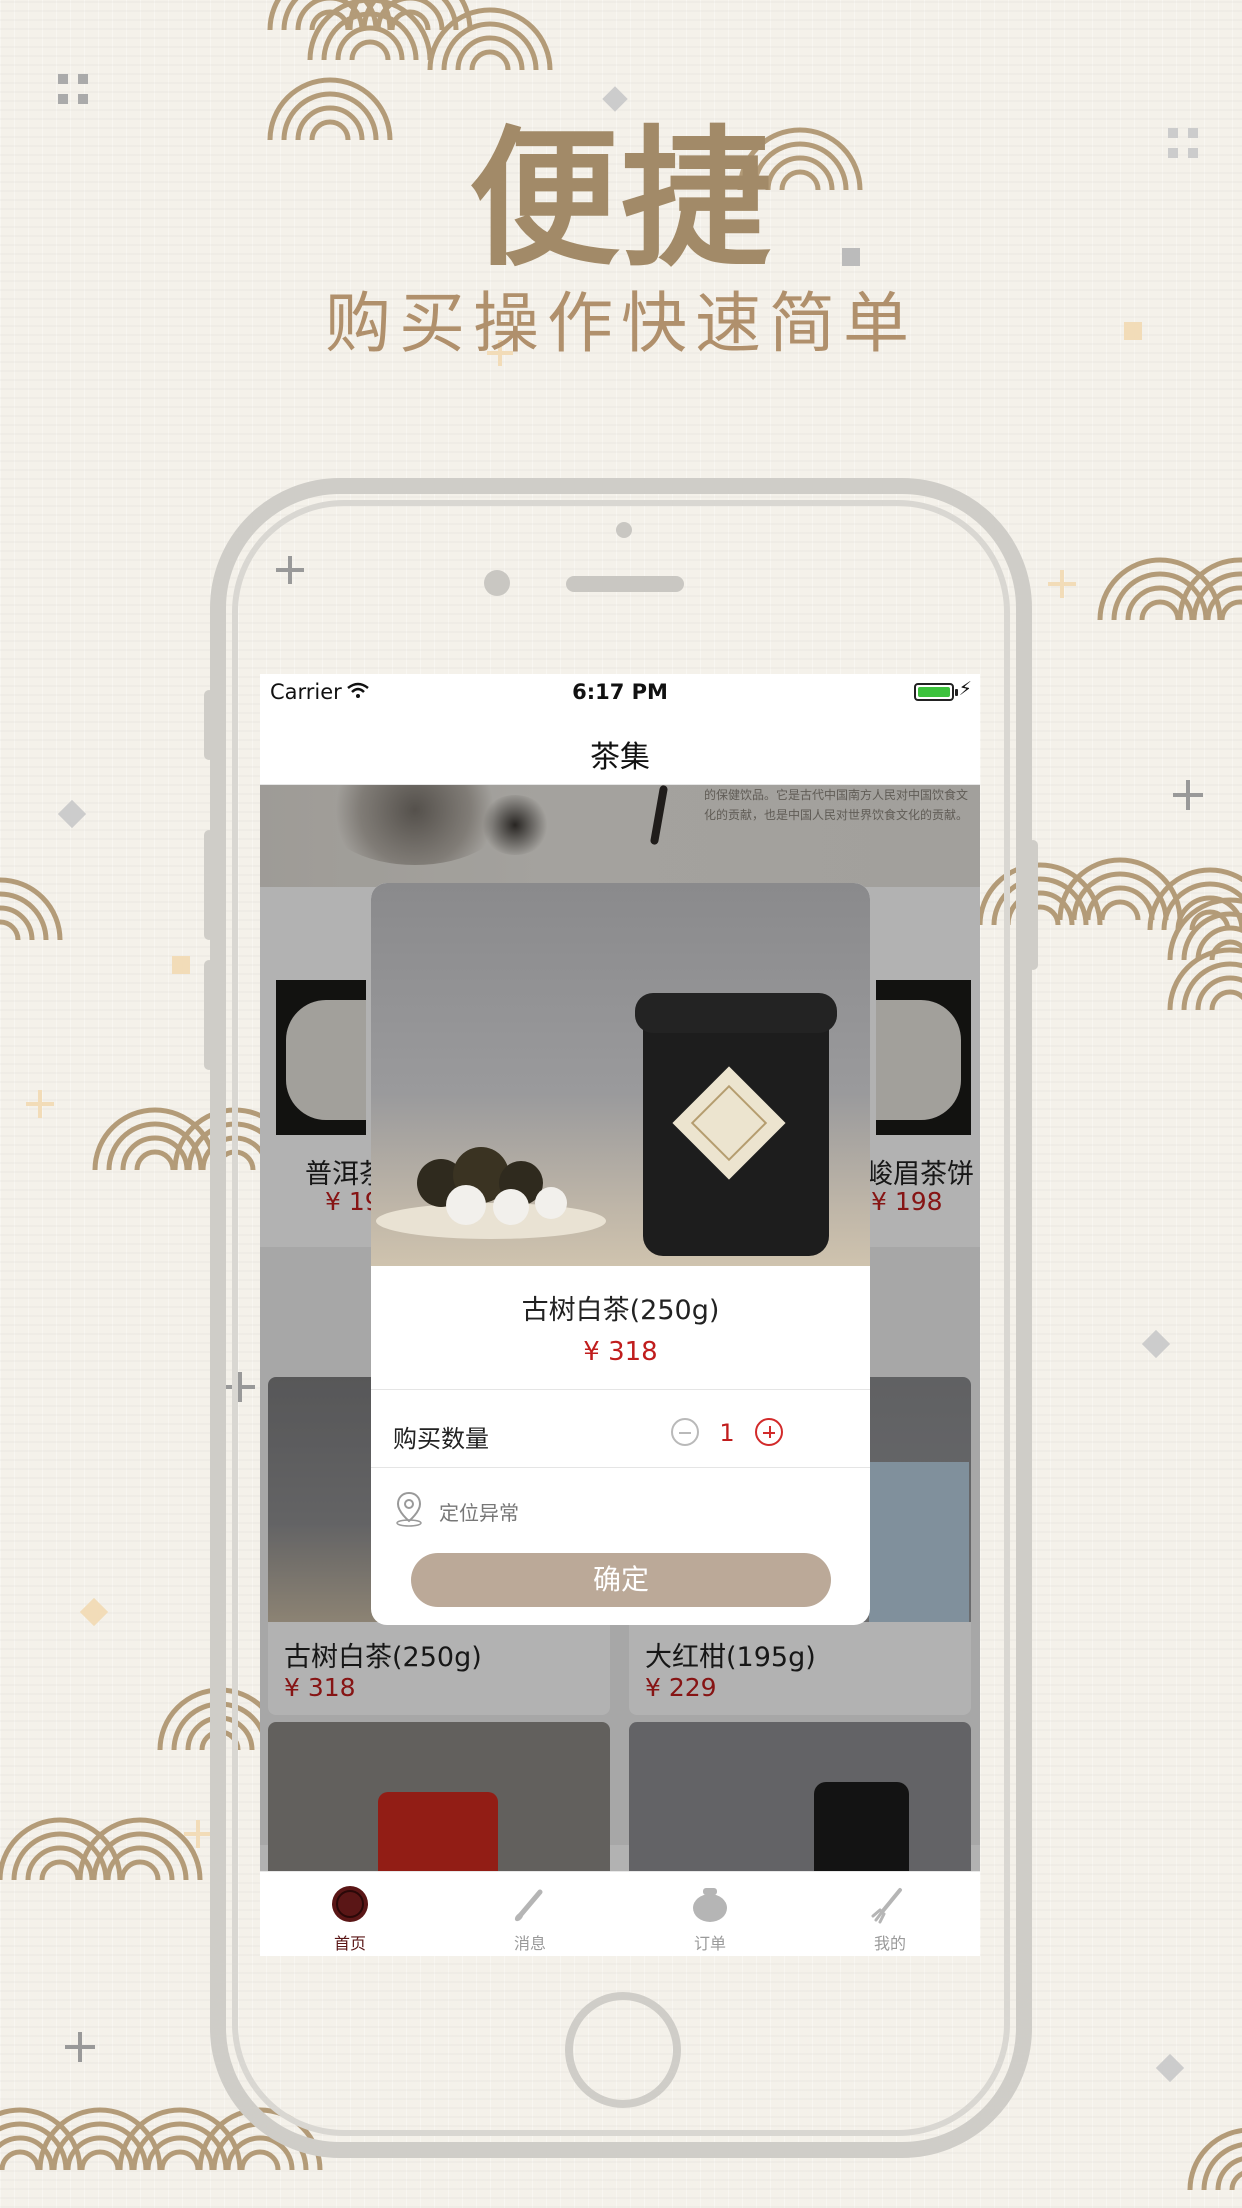 The width and height of the screenshot is (1242, 2208). I want to click on phone-home-button, so click(623, 2050).